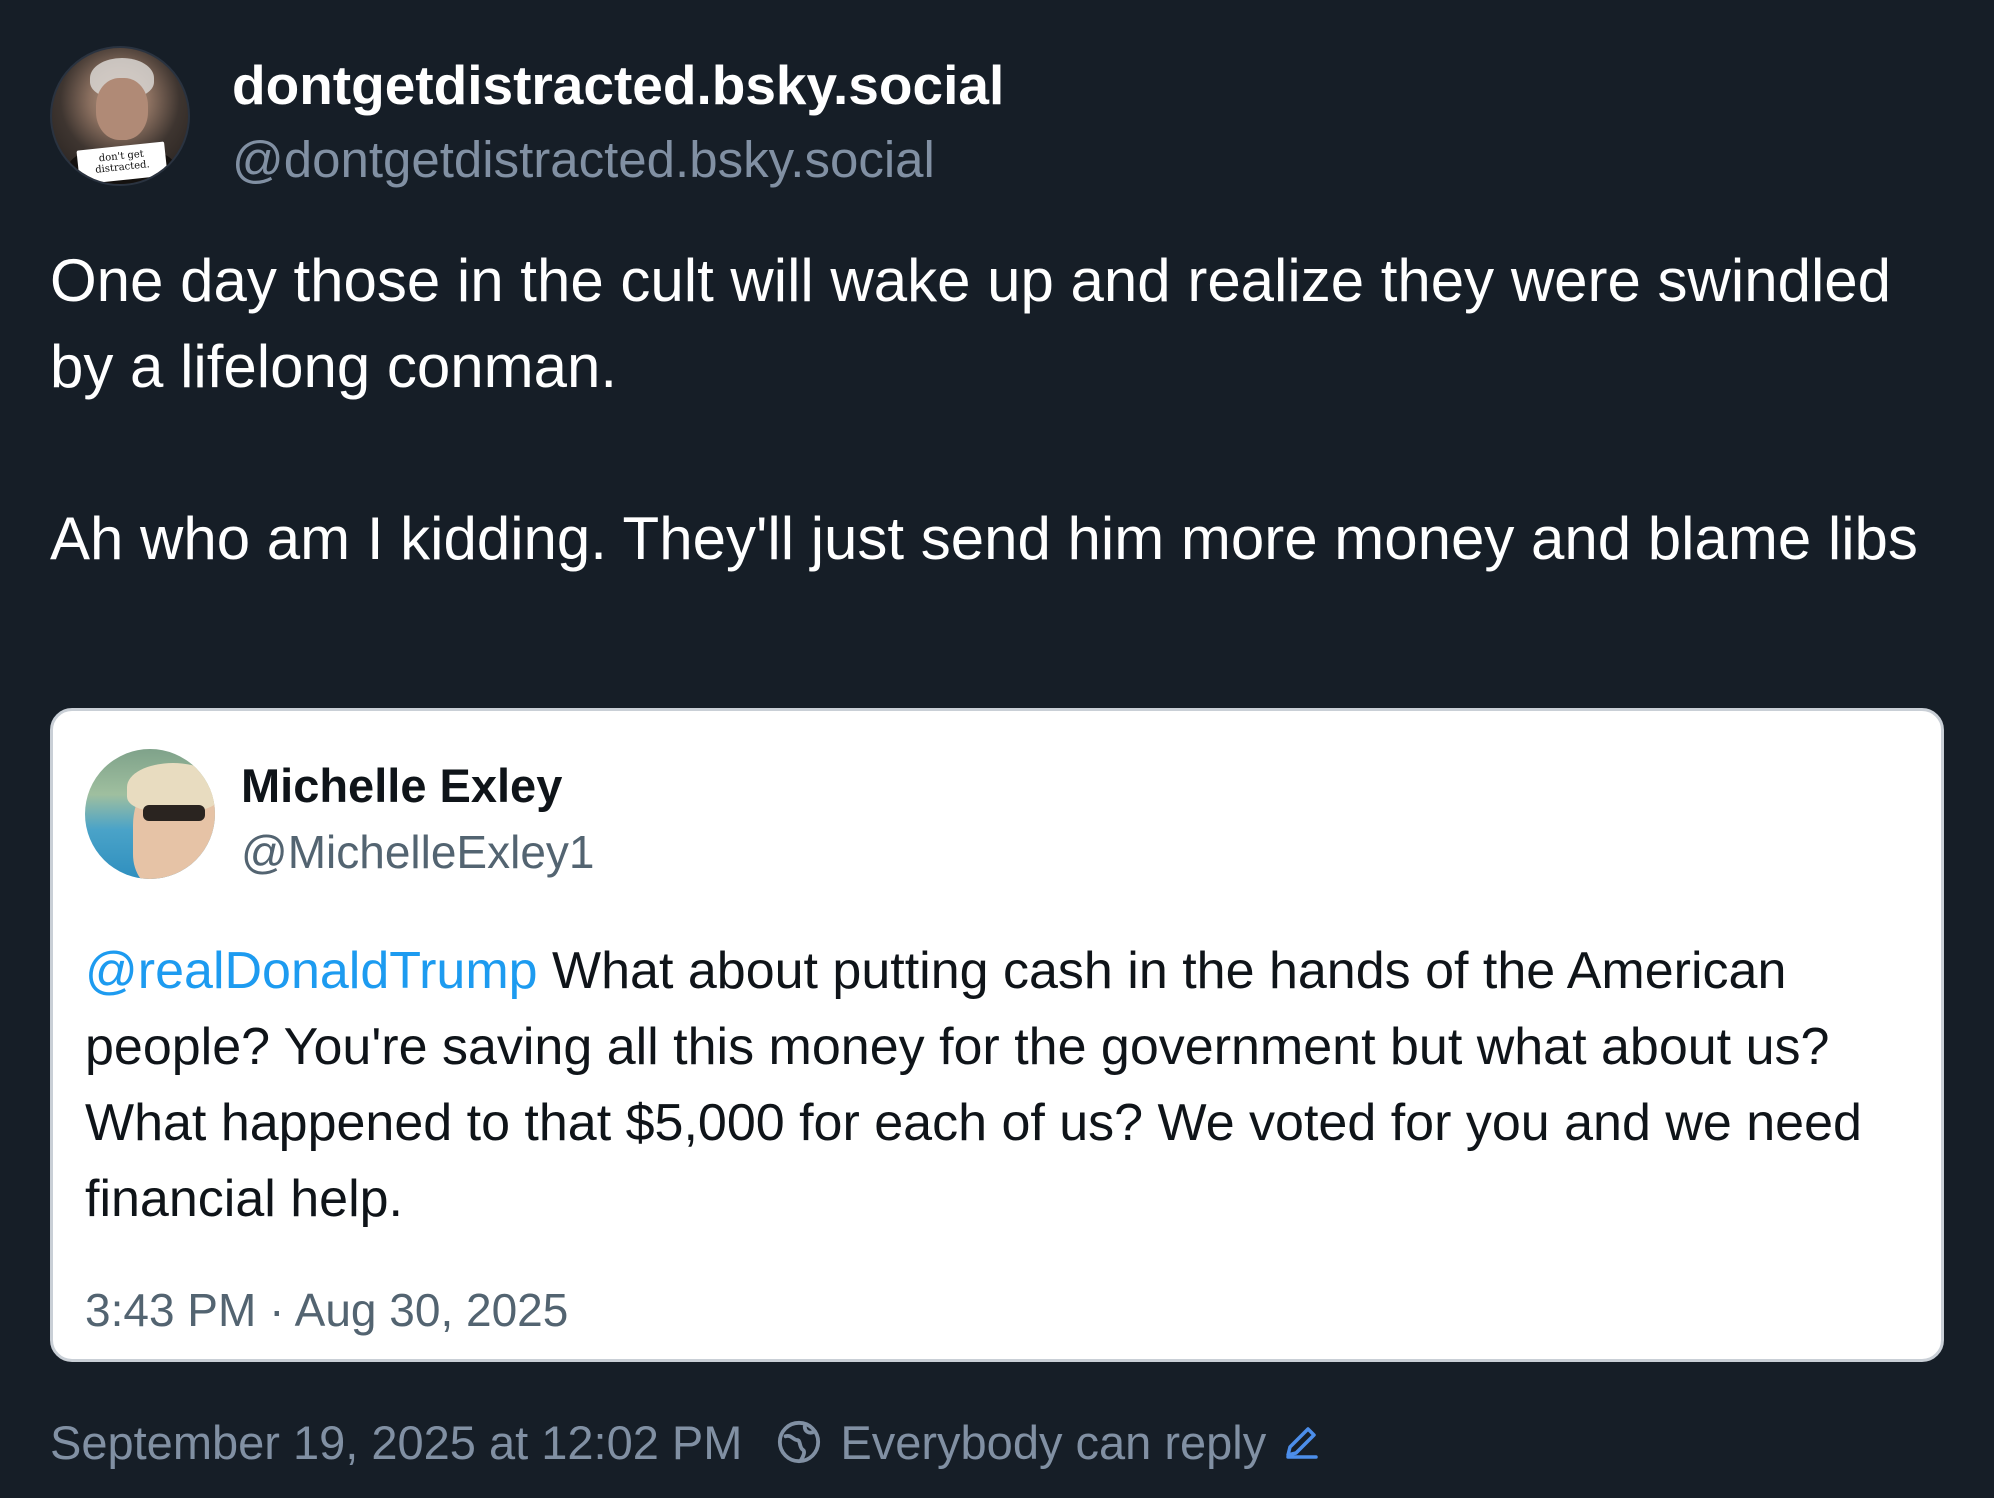 The width and height of the screenshot is (1994, 1498). I want to click on author-avatar: don't get distracted., so click(120, 116).